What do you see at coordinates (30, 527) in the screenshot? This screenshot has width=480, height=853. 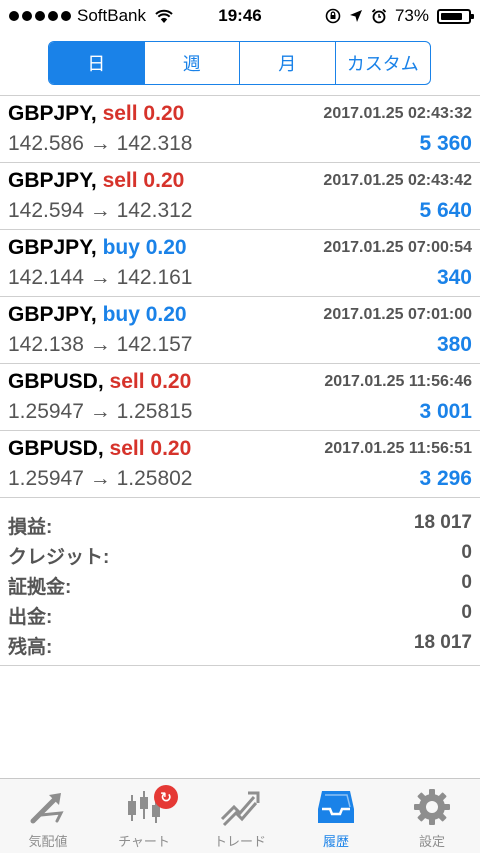 I see `summary-label: 損益:` at bounding box center [30, 527].